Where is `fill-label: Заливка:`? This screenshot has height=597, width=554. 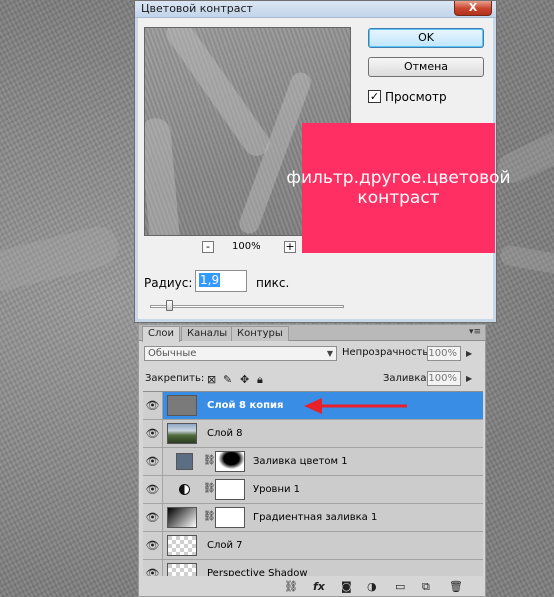
fill-label: Заливка: is located at coordinates (406, 378).